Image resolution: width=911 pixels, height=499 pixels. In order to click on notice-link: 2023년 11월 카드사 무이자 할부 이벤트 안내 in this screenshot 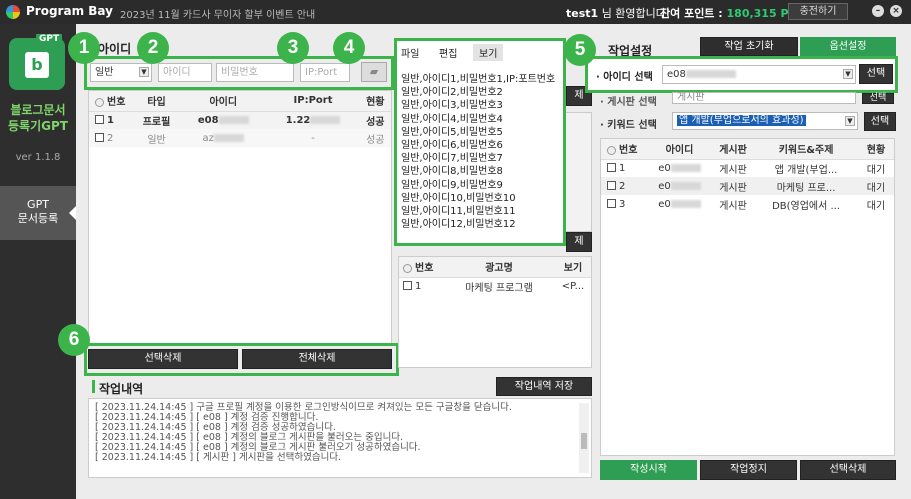, I will do `click(217, 13)`.